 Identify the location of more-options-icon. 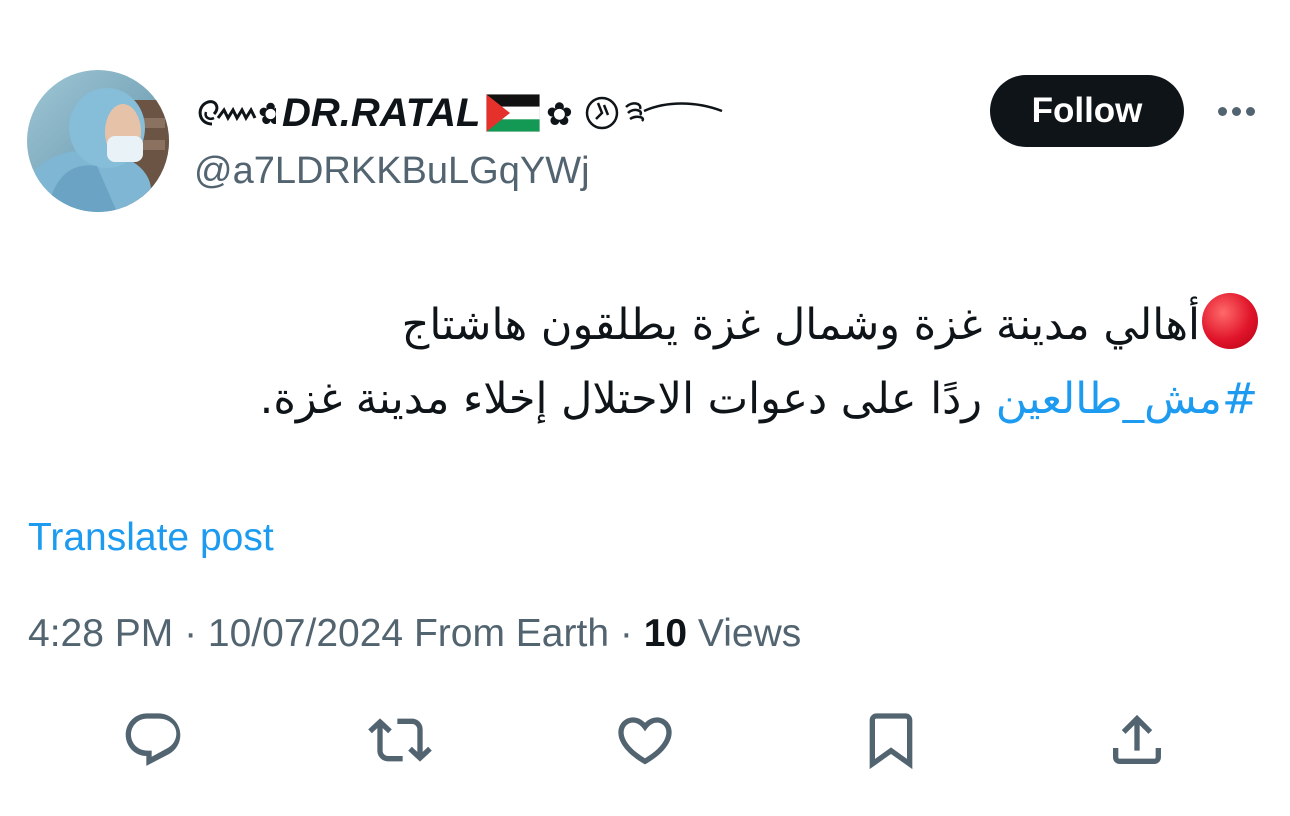
(1236, 111).